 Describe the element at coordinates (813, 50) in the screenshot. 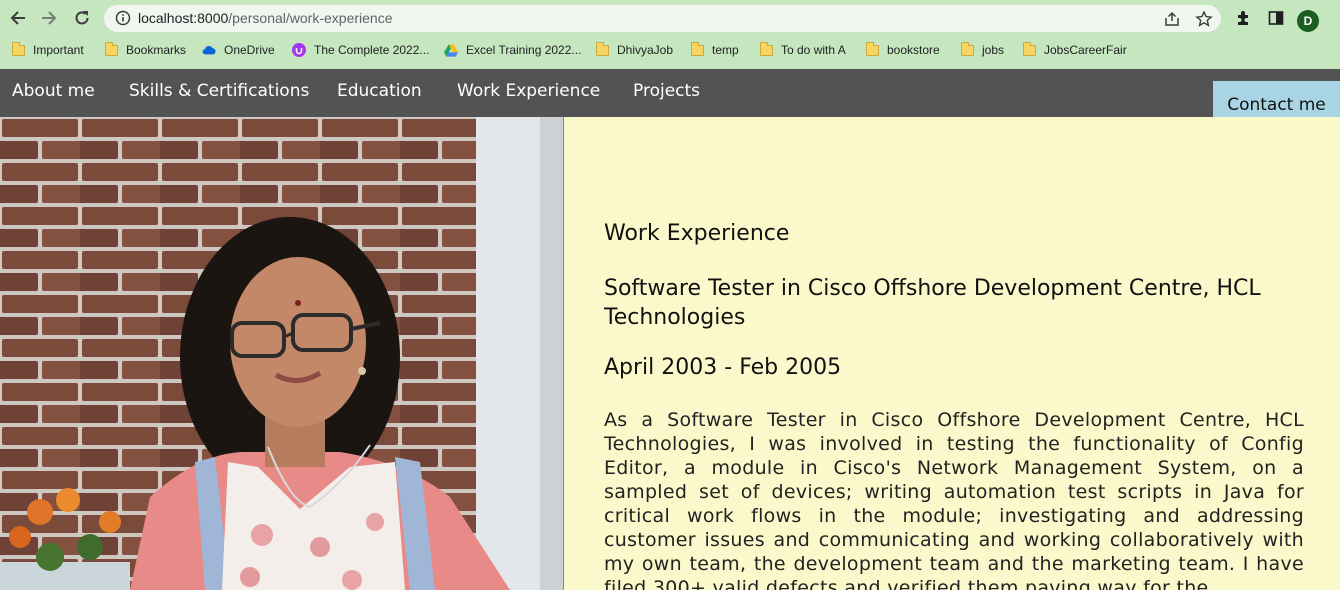

I see `bookmark-label: To do with A` at that location.